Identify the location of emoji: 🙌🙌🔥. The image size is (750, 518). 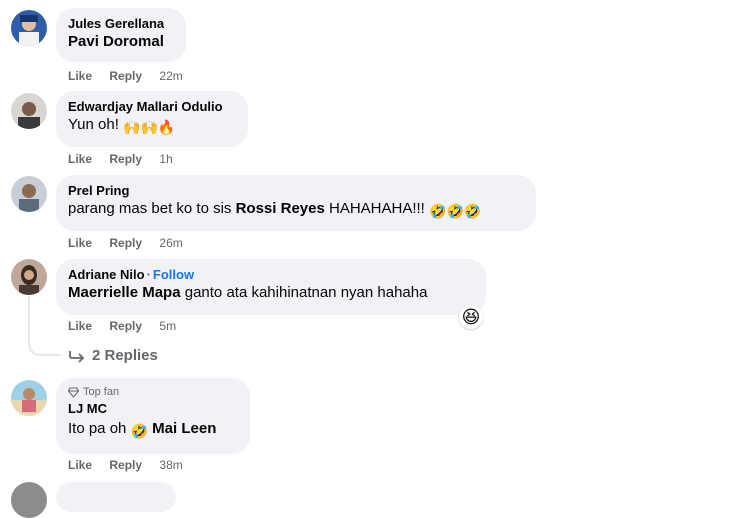
(149, 127).